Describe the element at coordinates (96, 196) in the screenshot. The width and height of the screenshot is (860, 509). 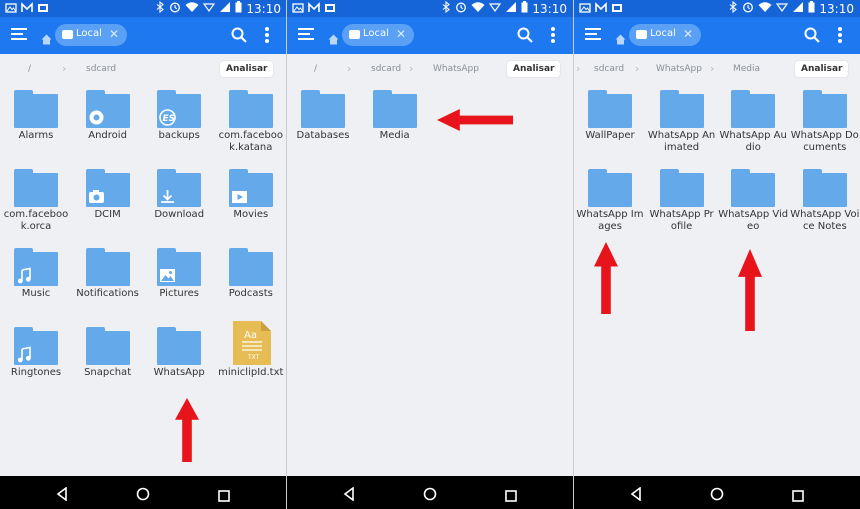
I see `camera-icon` at that location.